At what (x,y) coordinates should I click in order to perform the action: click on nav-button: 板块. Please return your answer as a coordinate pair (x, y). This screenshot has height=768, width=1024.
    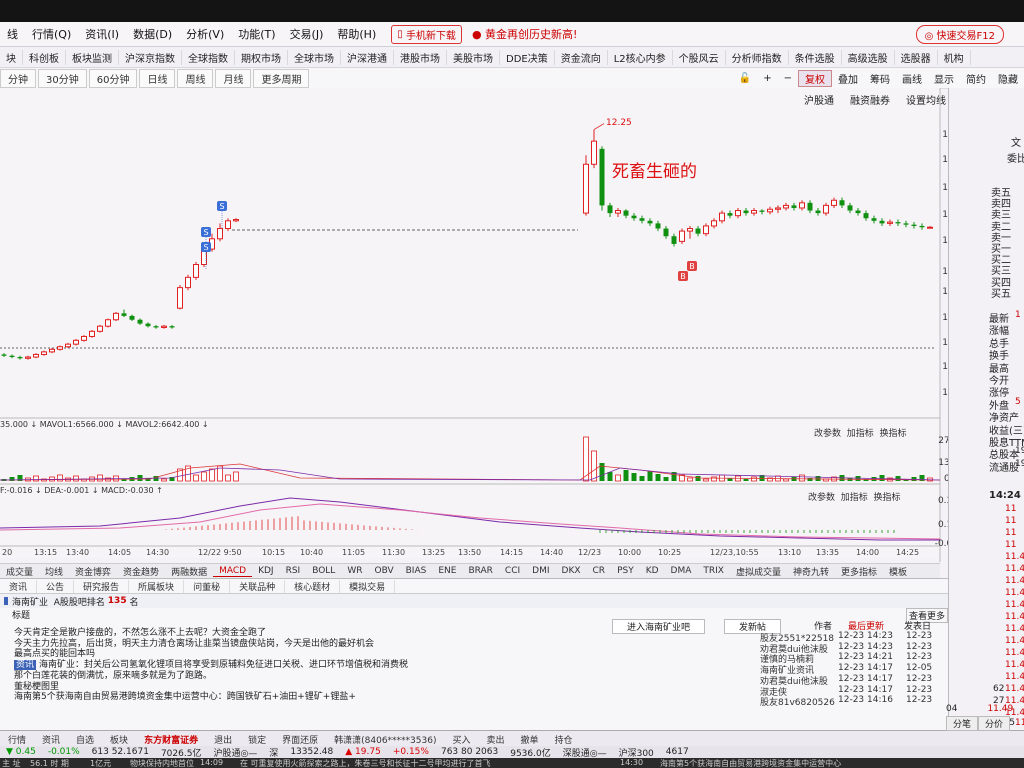
    Looking at the image, I should click on (119, 739).